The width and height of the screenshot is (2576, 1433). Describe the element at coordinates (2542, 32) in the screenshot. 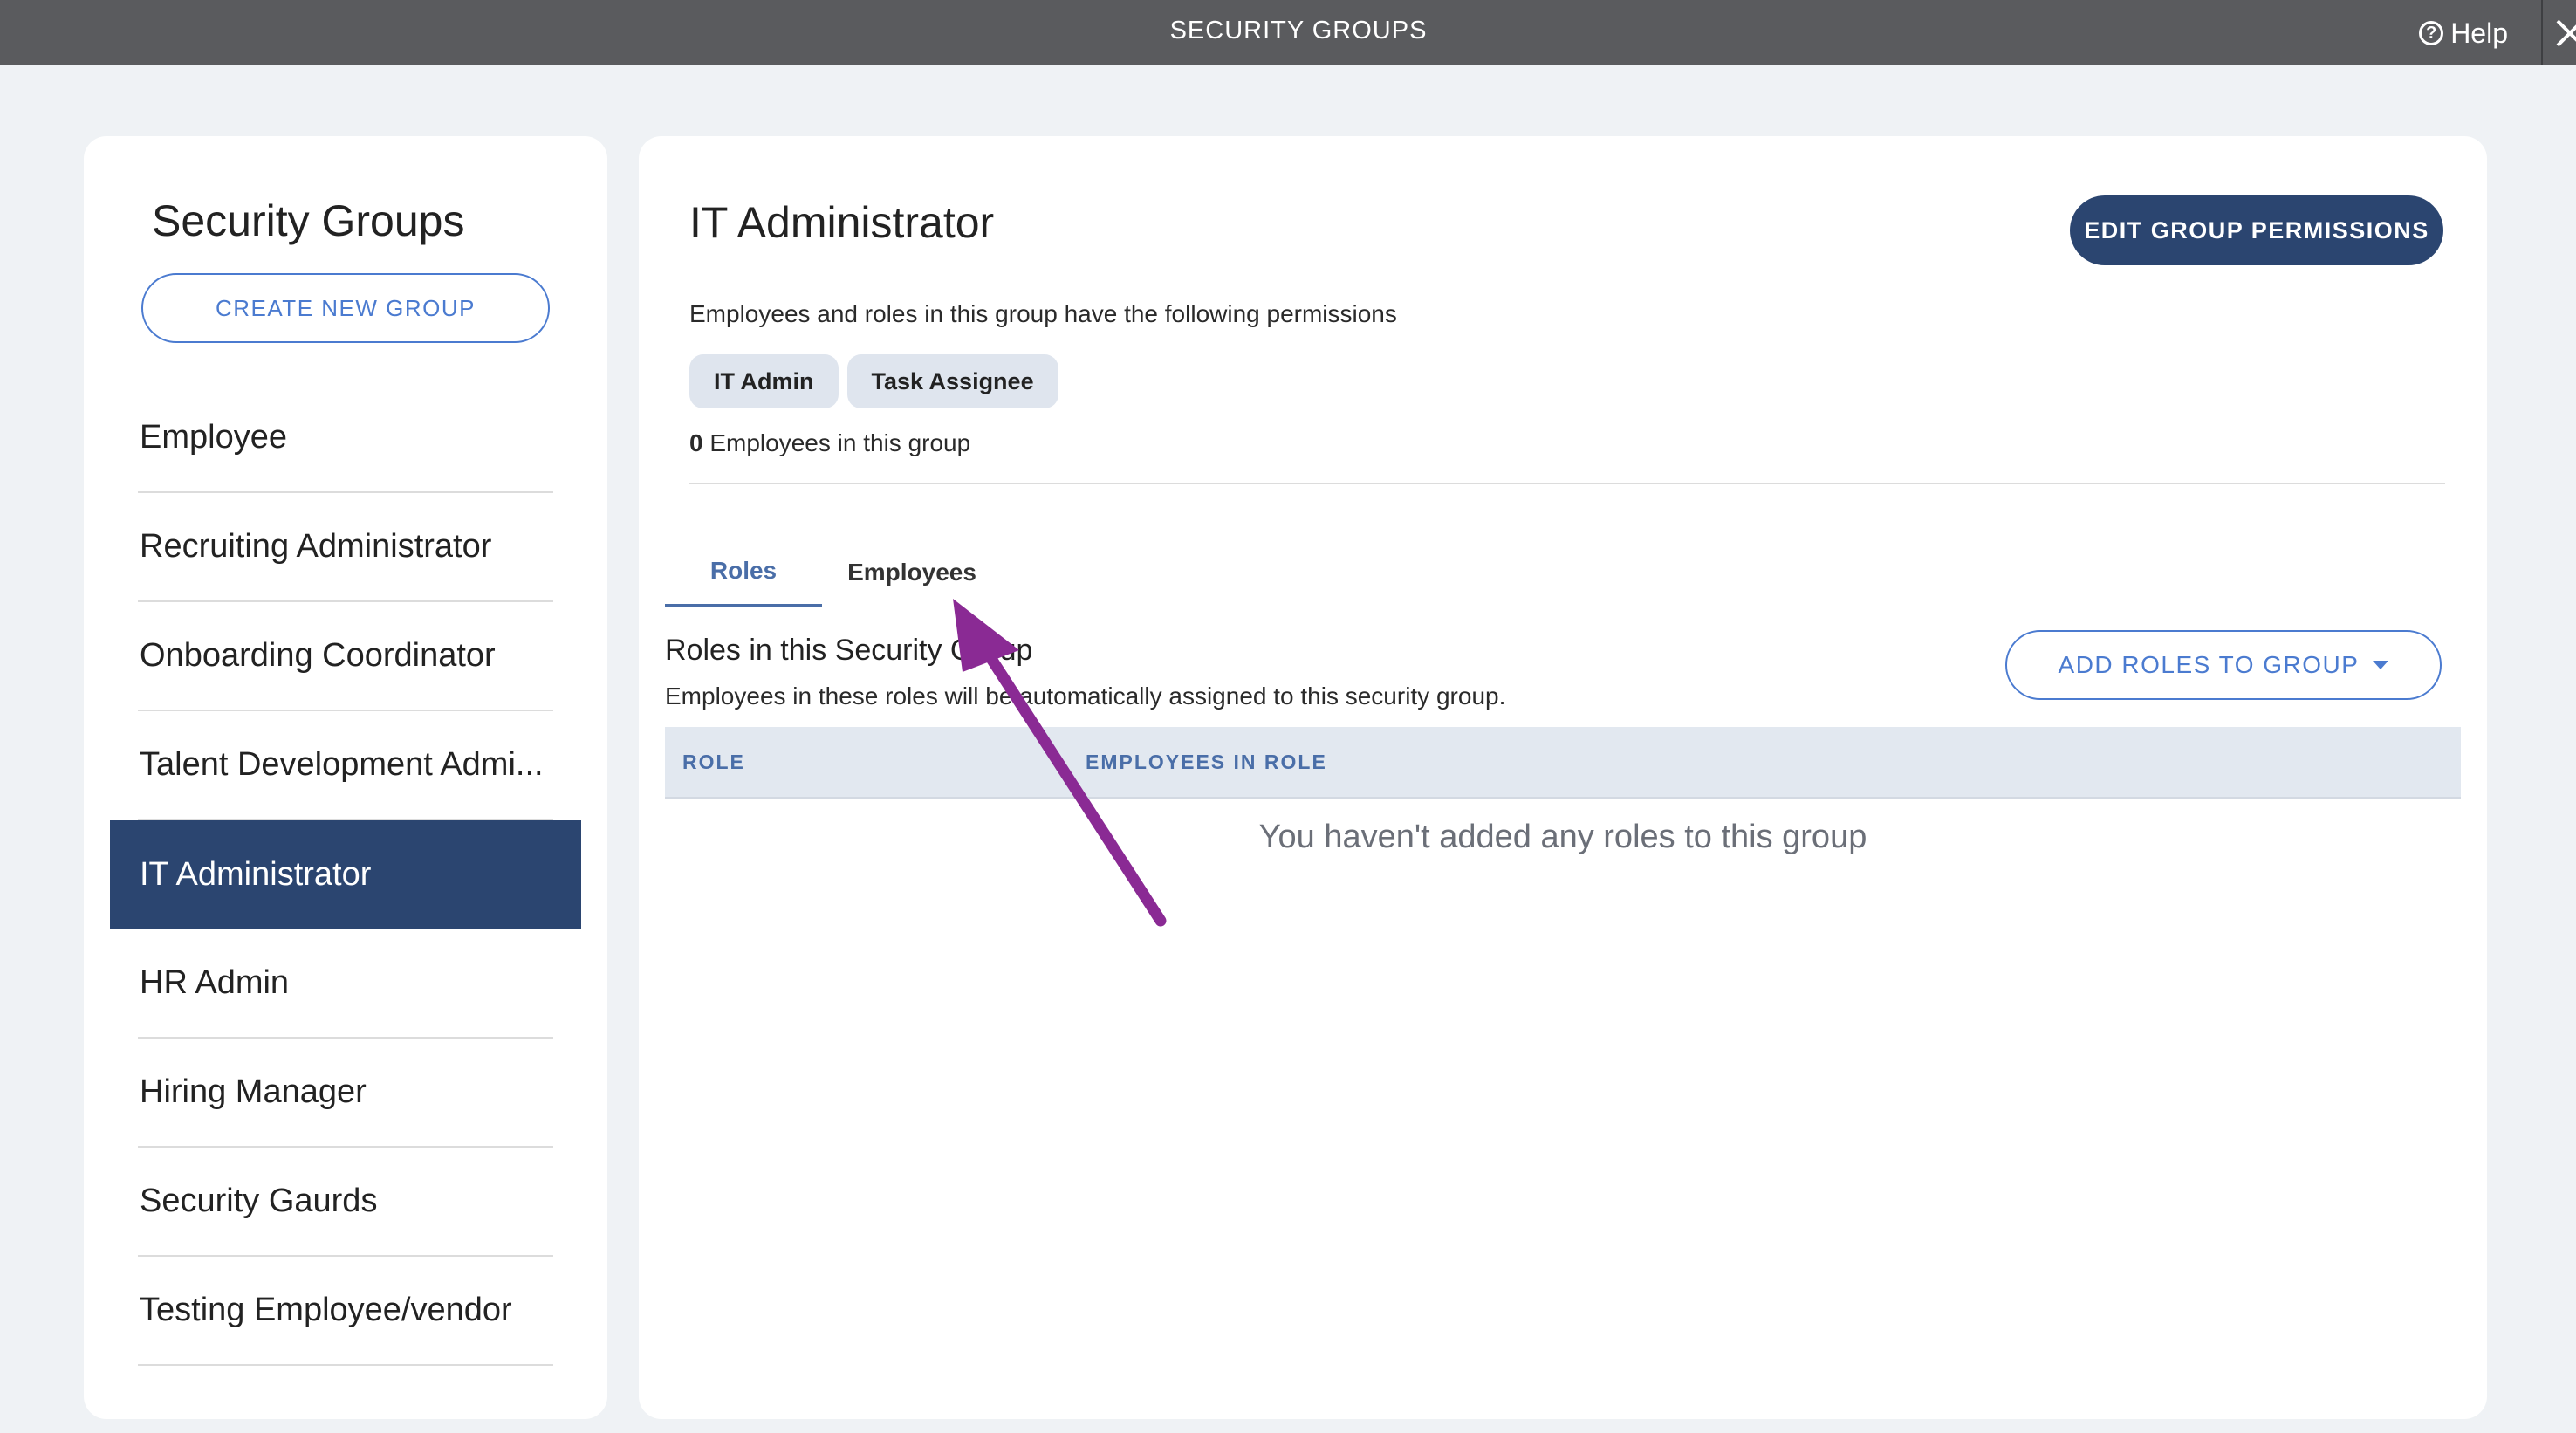

I see `top-bar-divider` at that location.